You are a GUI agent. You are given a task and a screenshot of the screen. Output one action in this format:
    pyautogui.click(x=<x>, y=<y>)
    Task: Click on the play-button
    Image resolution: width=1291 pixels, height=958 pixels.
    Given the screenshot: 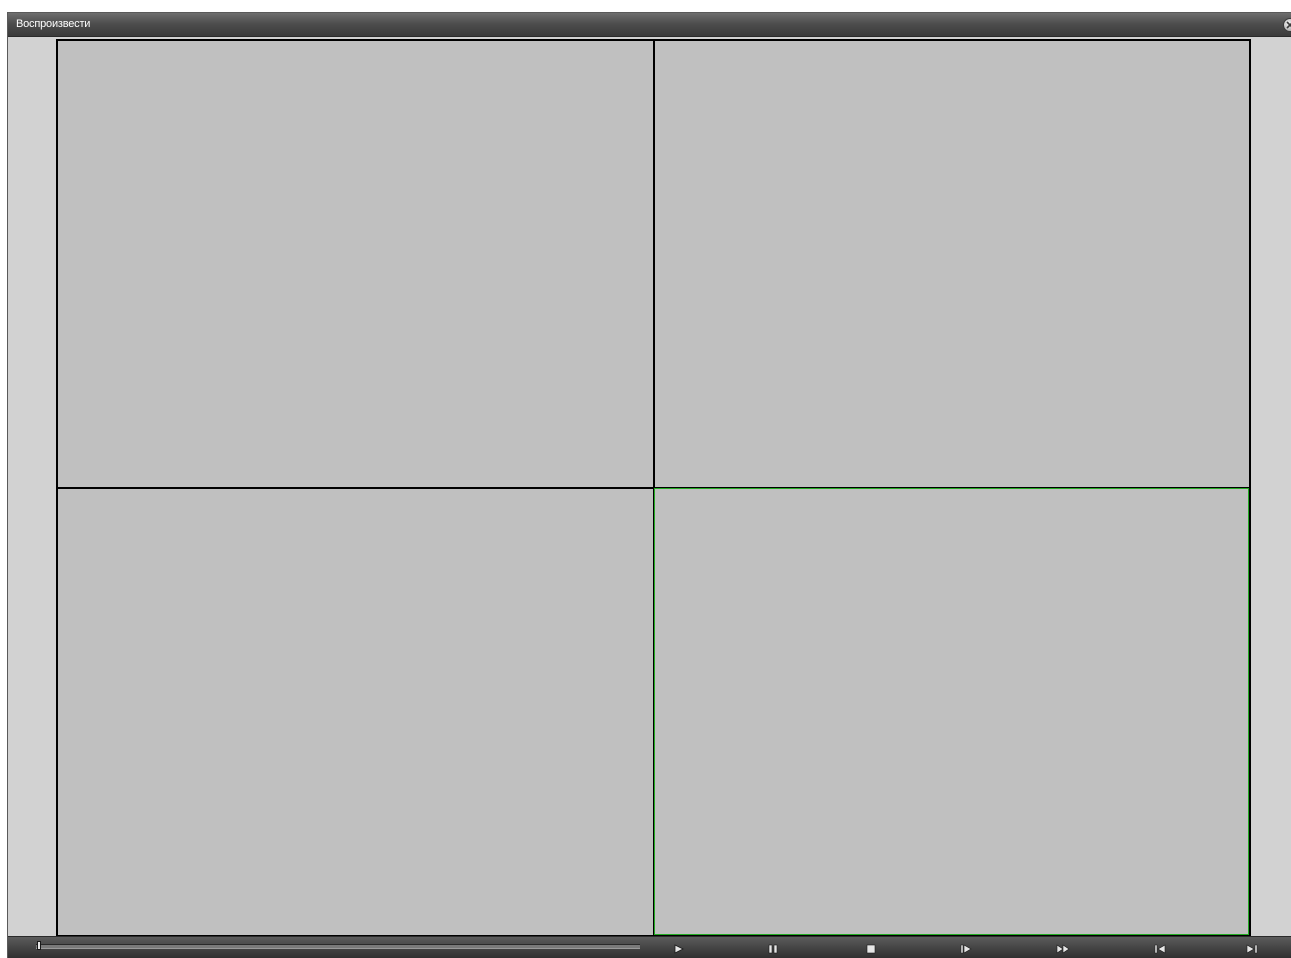 What is the action you would take?
    pyautogui.click(x=679, y=949)
    